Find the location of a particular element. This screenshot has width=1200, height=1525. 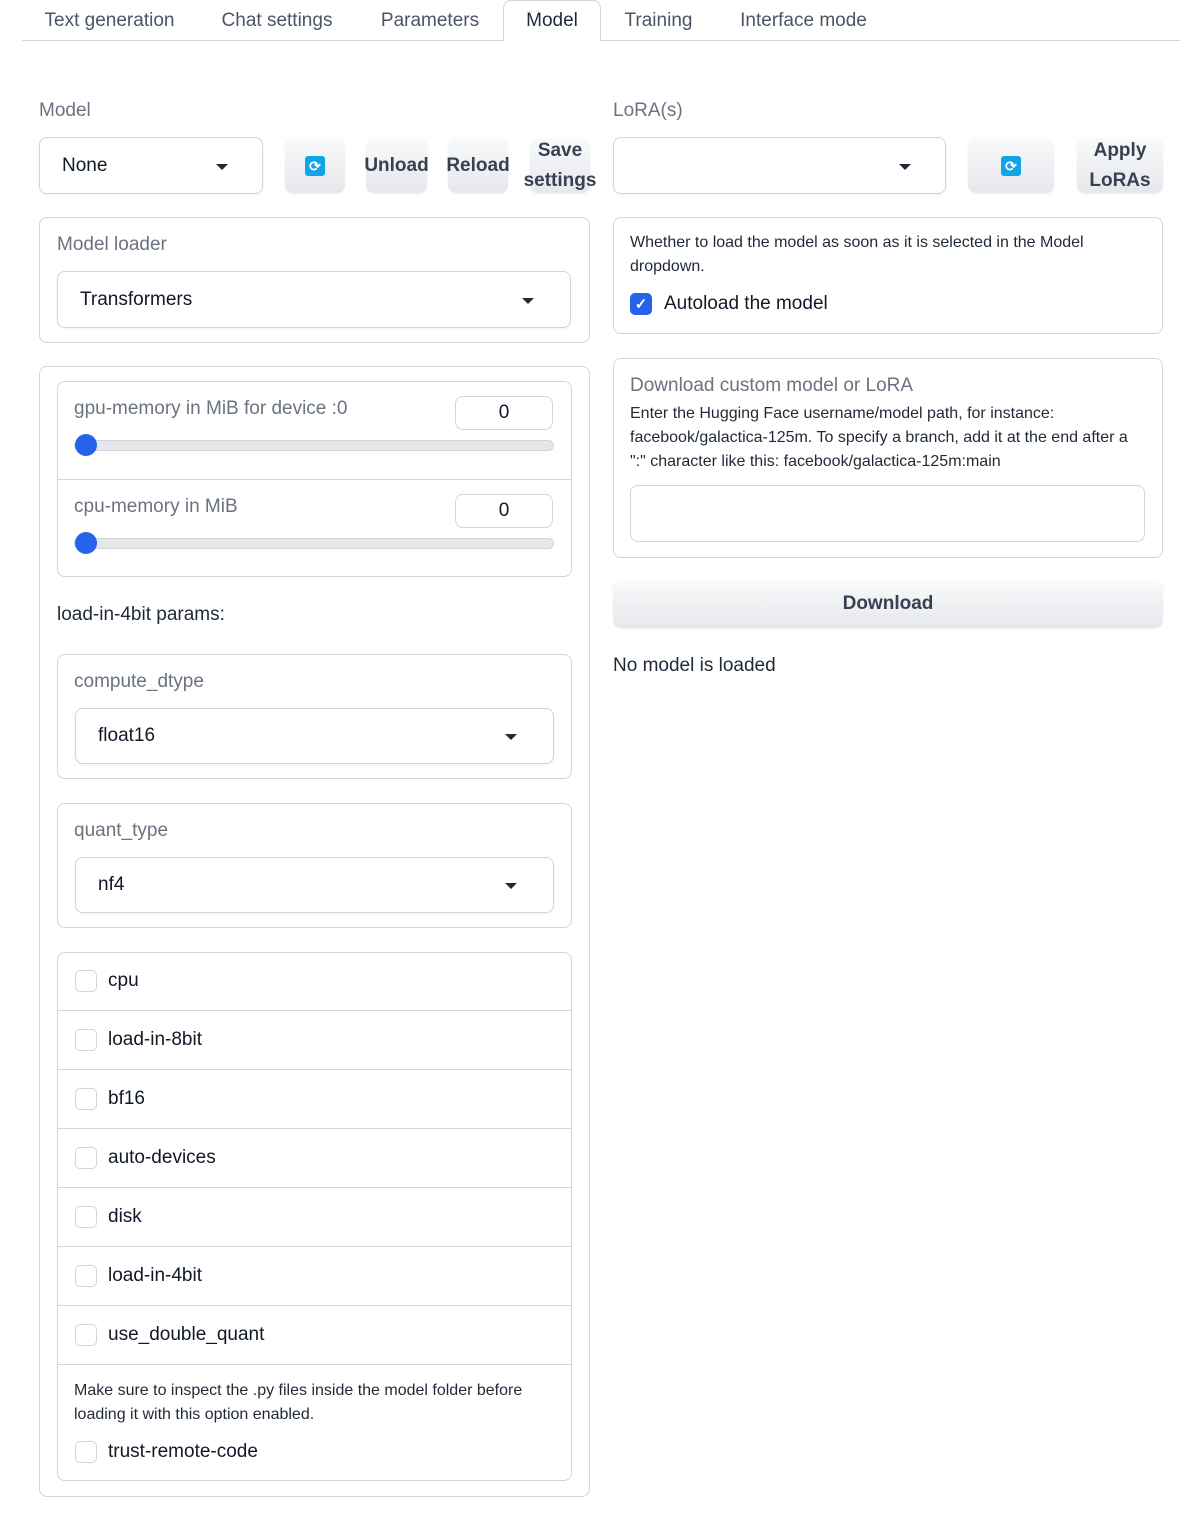

load-in-4bit-label: load-in-4bit is located at coordinates (155, 1275).